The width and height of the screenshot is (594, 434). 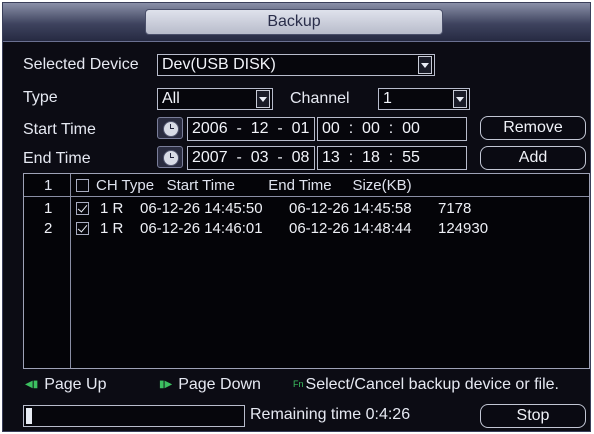 I want to click on channel-dropdown: 1, so click(x=424, y=99).